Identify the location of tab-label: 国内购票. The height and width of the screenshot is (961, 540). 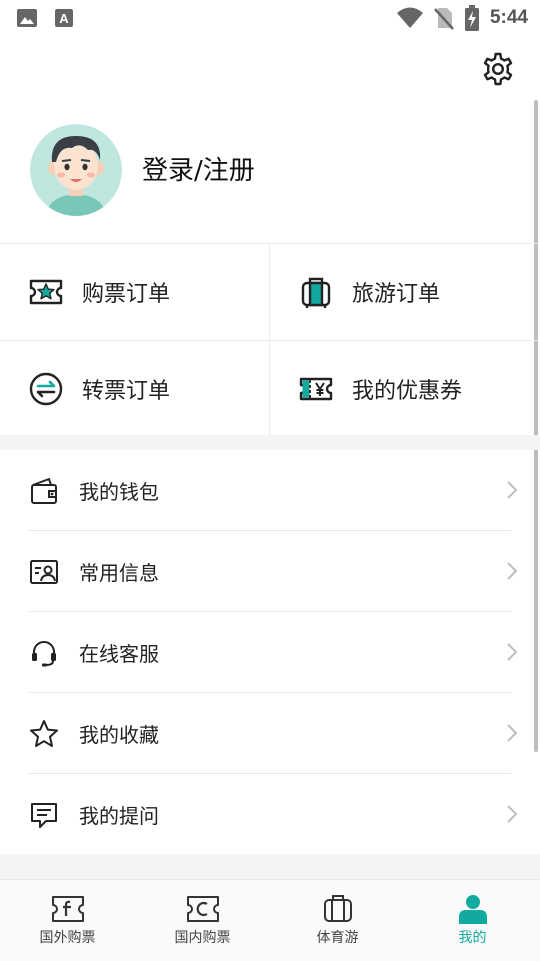
(202, 938).